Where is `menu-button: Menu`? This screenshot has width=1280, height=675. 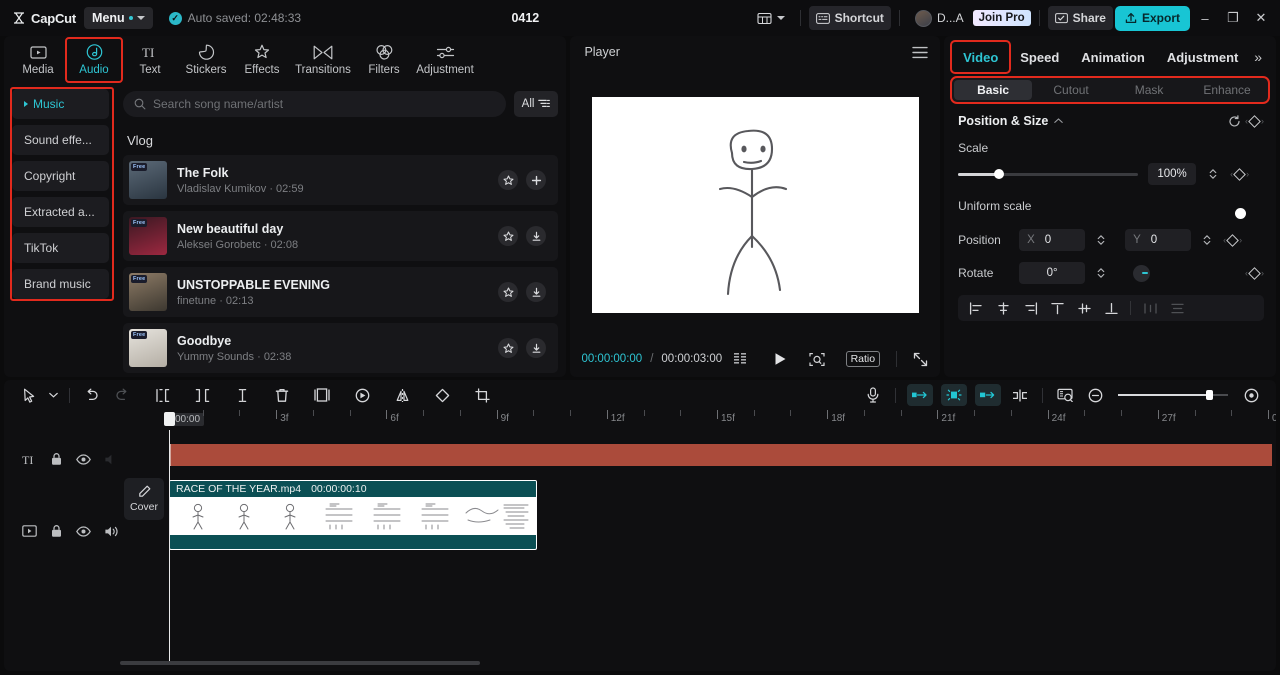 menu-button: Menu is located at coordinates (118, 18).